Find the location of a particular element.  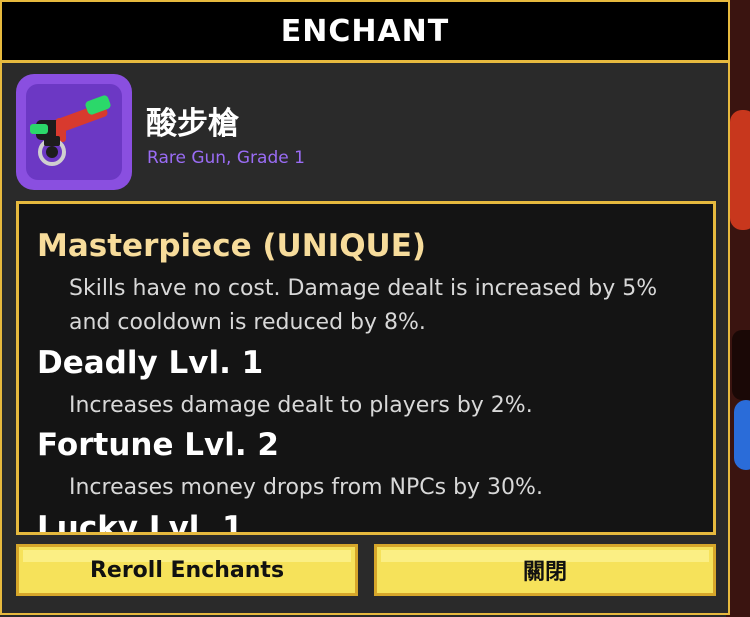

close-button-label: 關閉 is located at coordinates (544, 572).